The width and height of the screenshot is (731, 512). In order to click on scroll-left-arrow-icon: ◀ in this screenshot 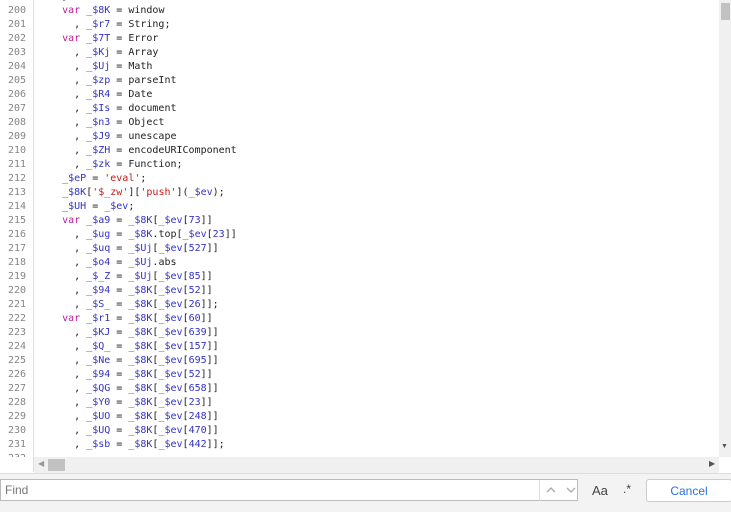, I will do `click(41, 463)`.